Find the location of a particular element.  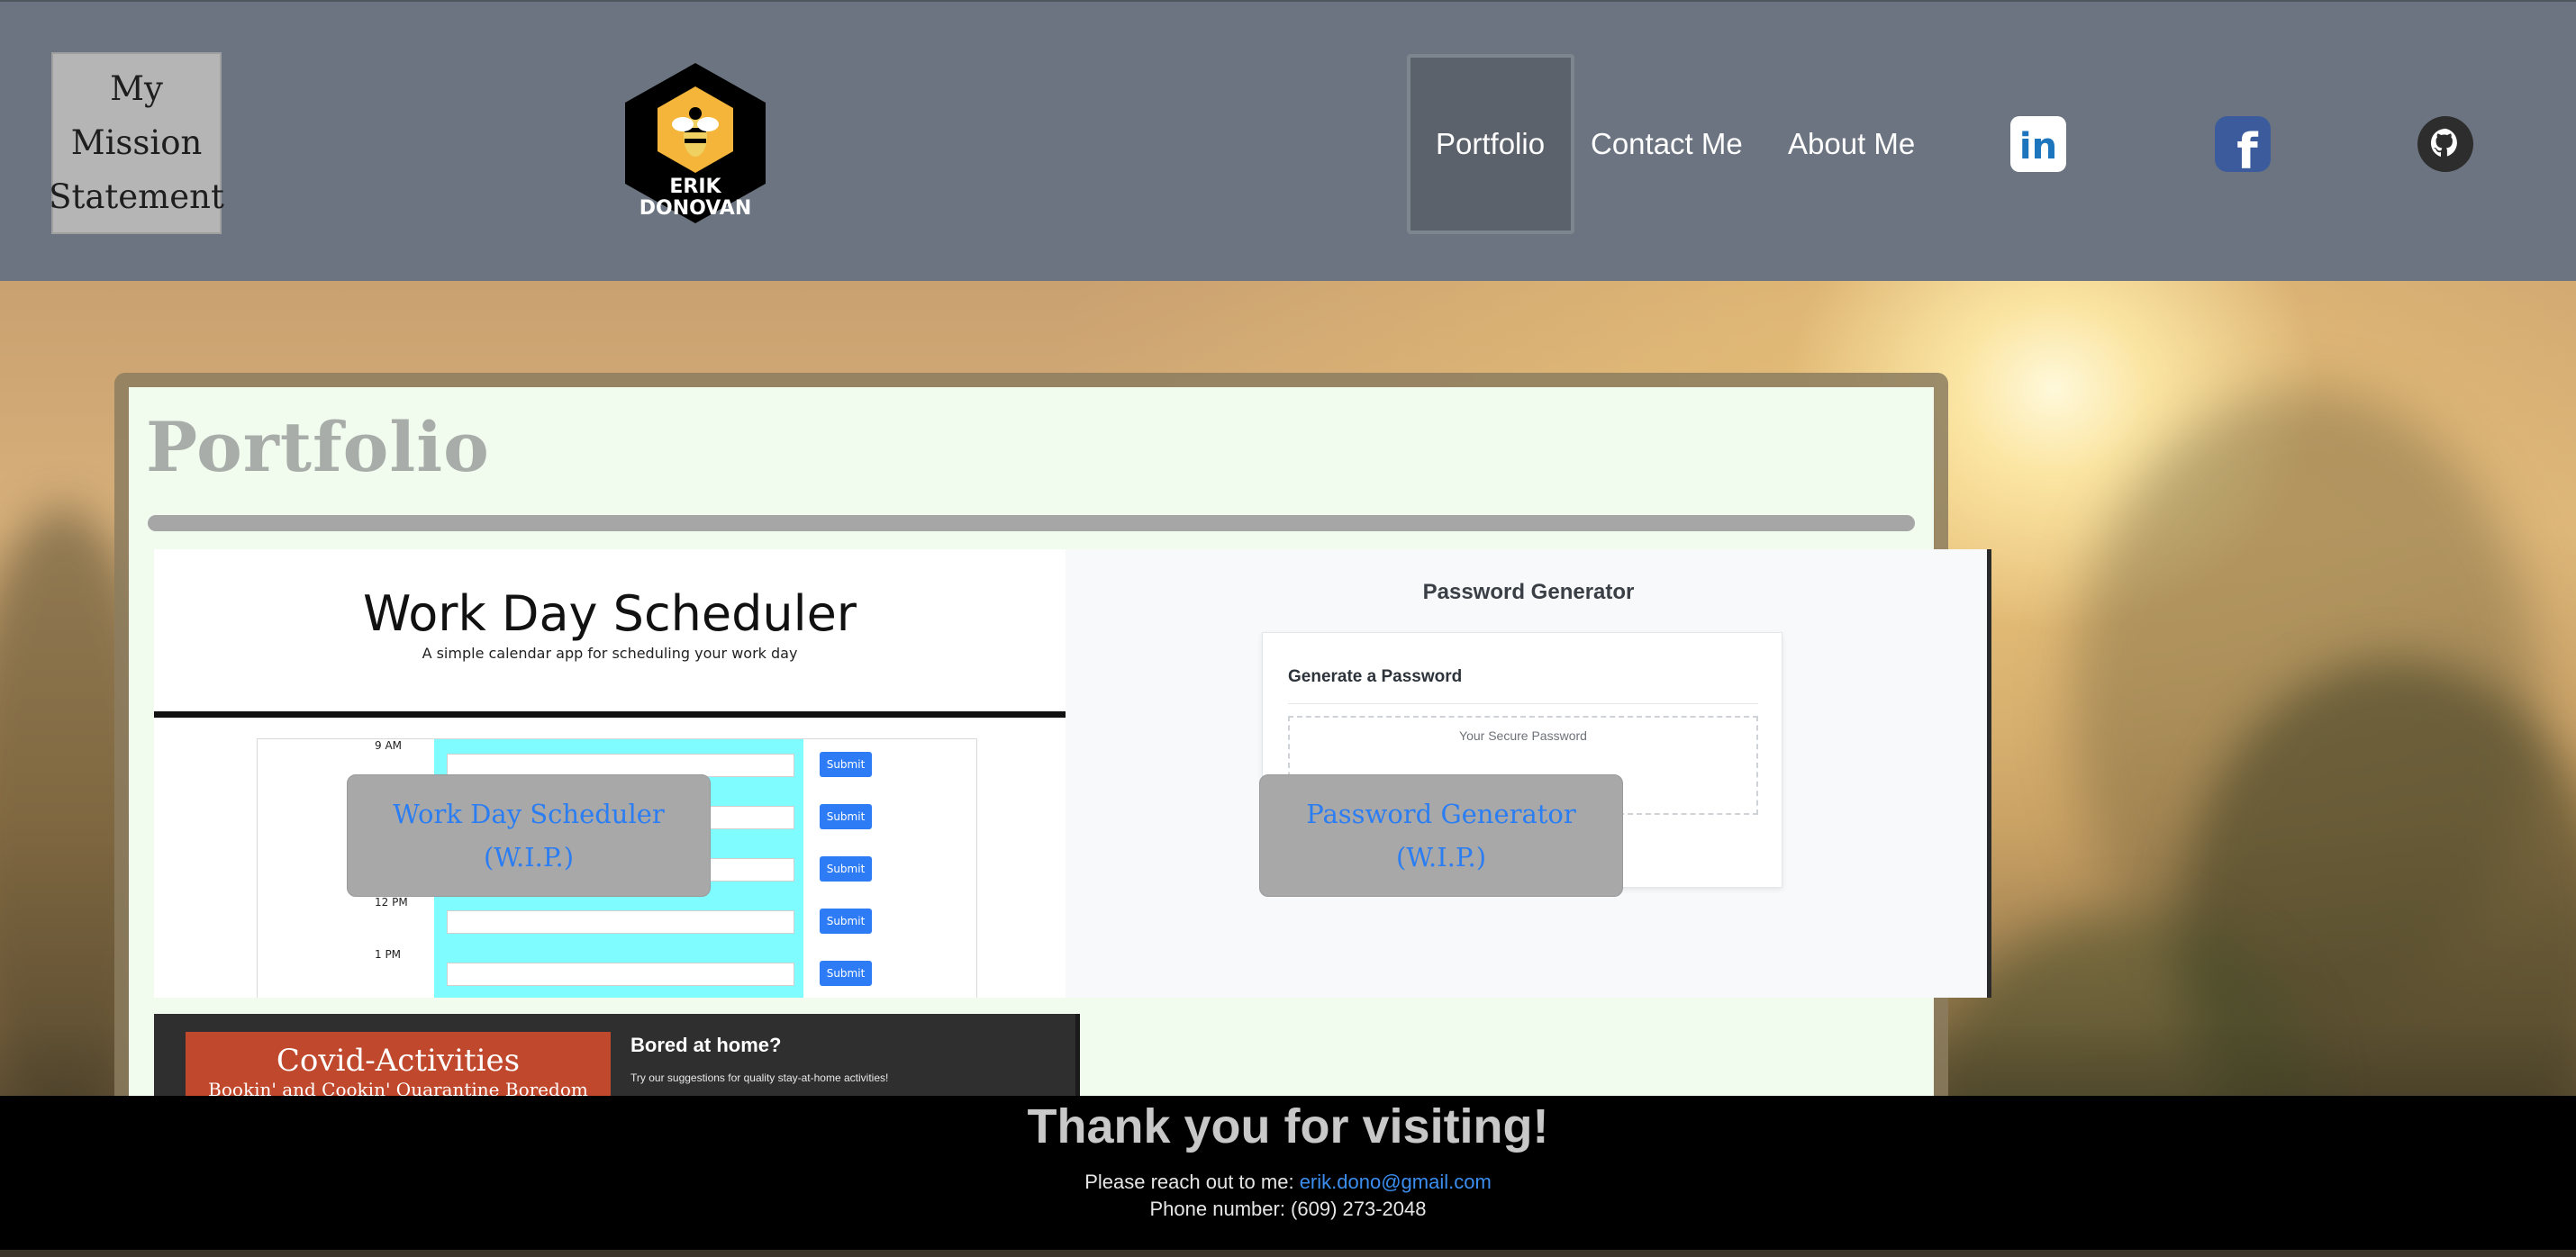

schedule-row: 12 PM Submit is located at coordinates (618, 922).